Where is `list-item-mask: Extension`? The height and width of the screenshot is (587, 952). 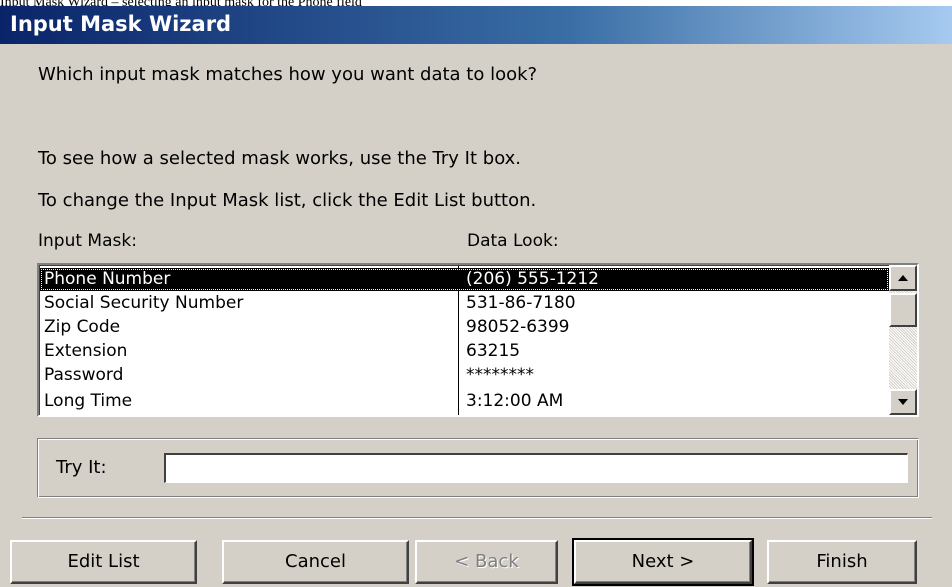
list-item-mask: Extension is located at coordinates (86, 351).